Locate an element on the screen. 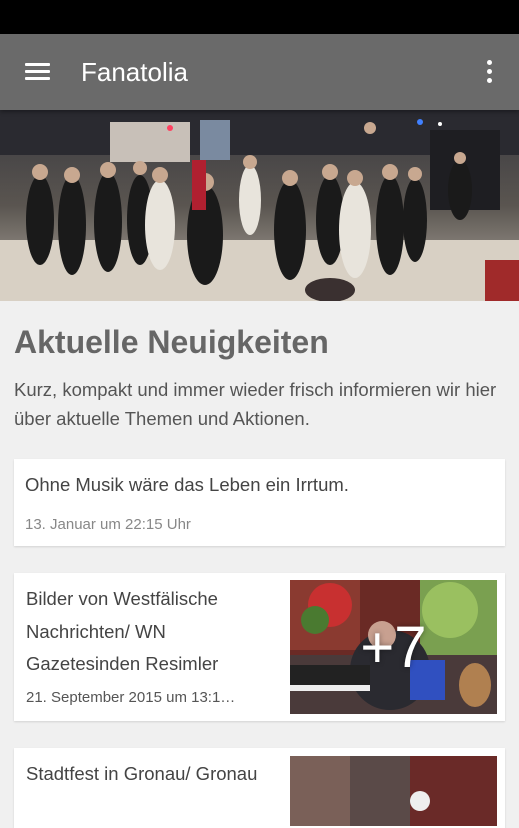 The height and width of the screenshot is (828, 519). status-bar is located at coordinates (259, 17).